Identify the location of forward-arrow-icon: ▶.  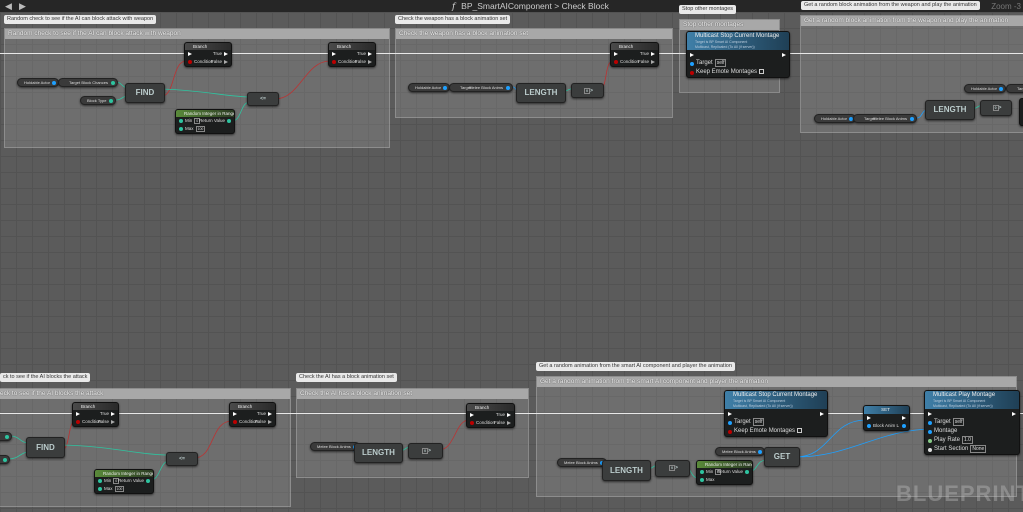
(22, 6).